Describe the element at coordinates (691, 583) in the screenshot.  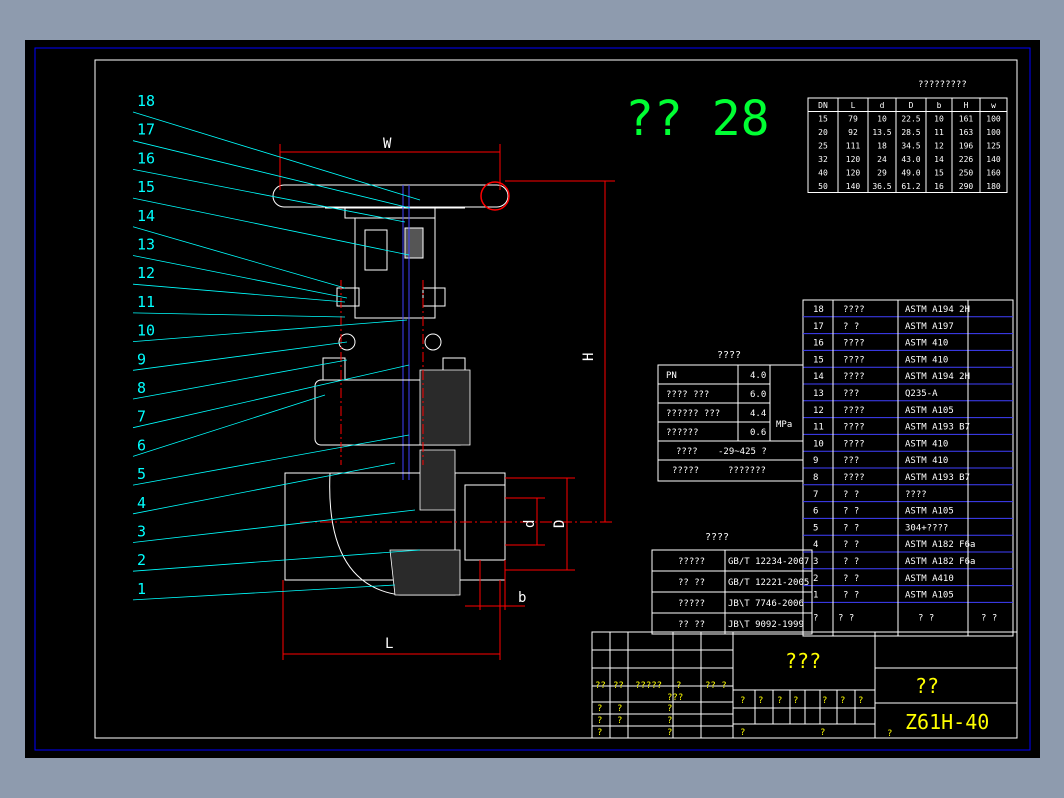
I see `std-label: ?? ??` at that location.